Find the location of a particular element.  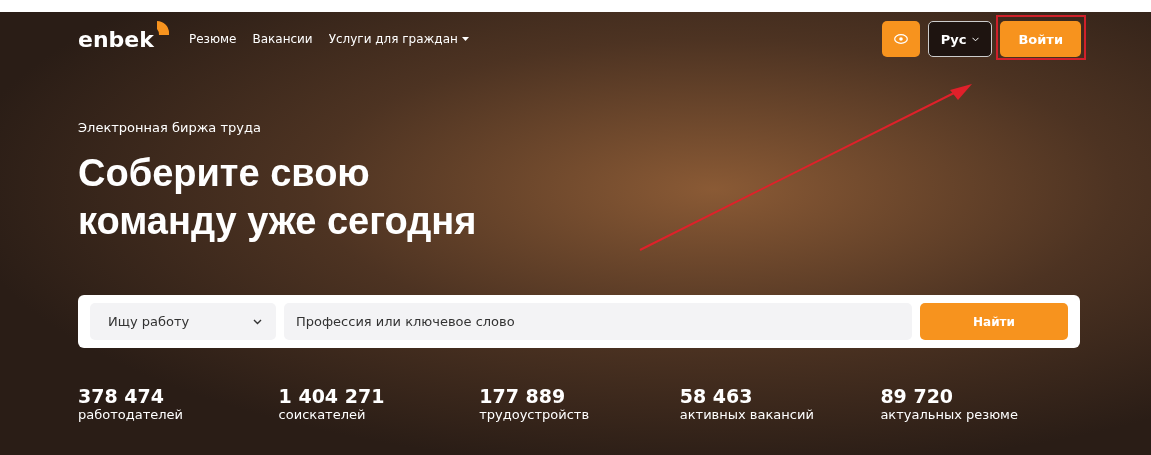

stat-label: работодателей is located at coordinates (131, 415).